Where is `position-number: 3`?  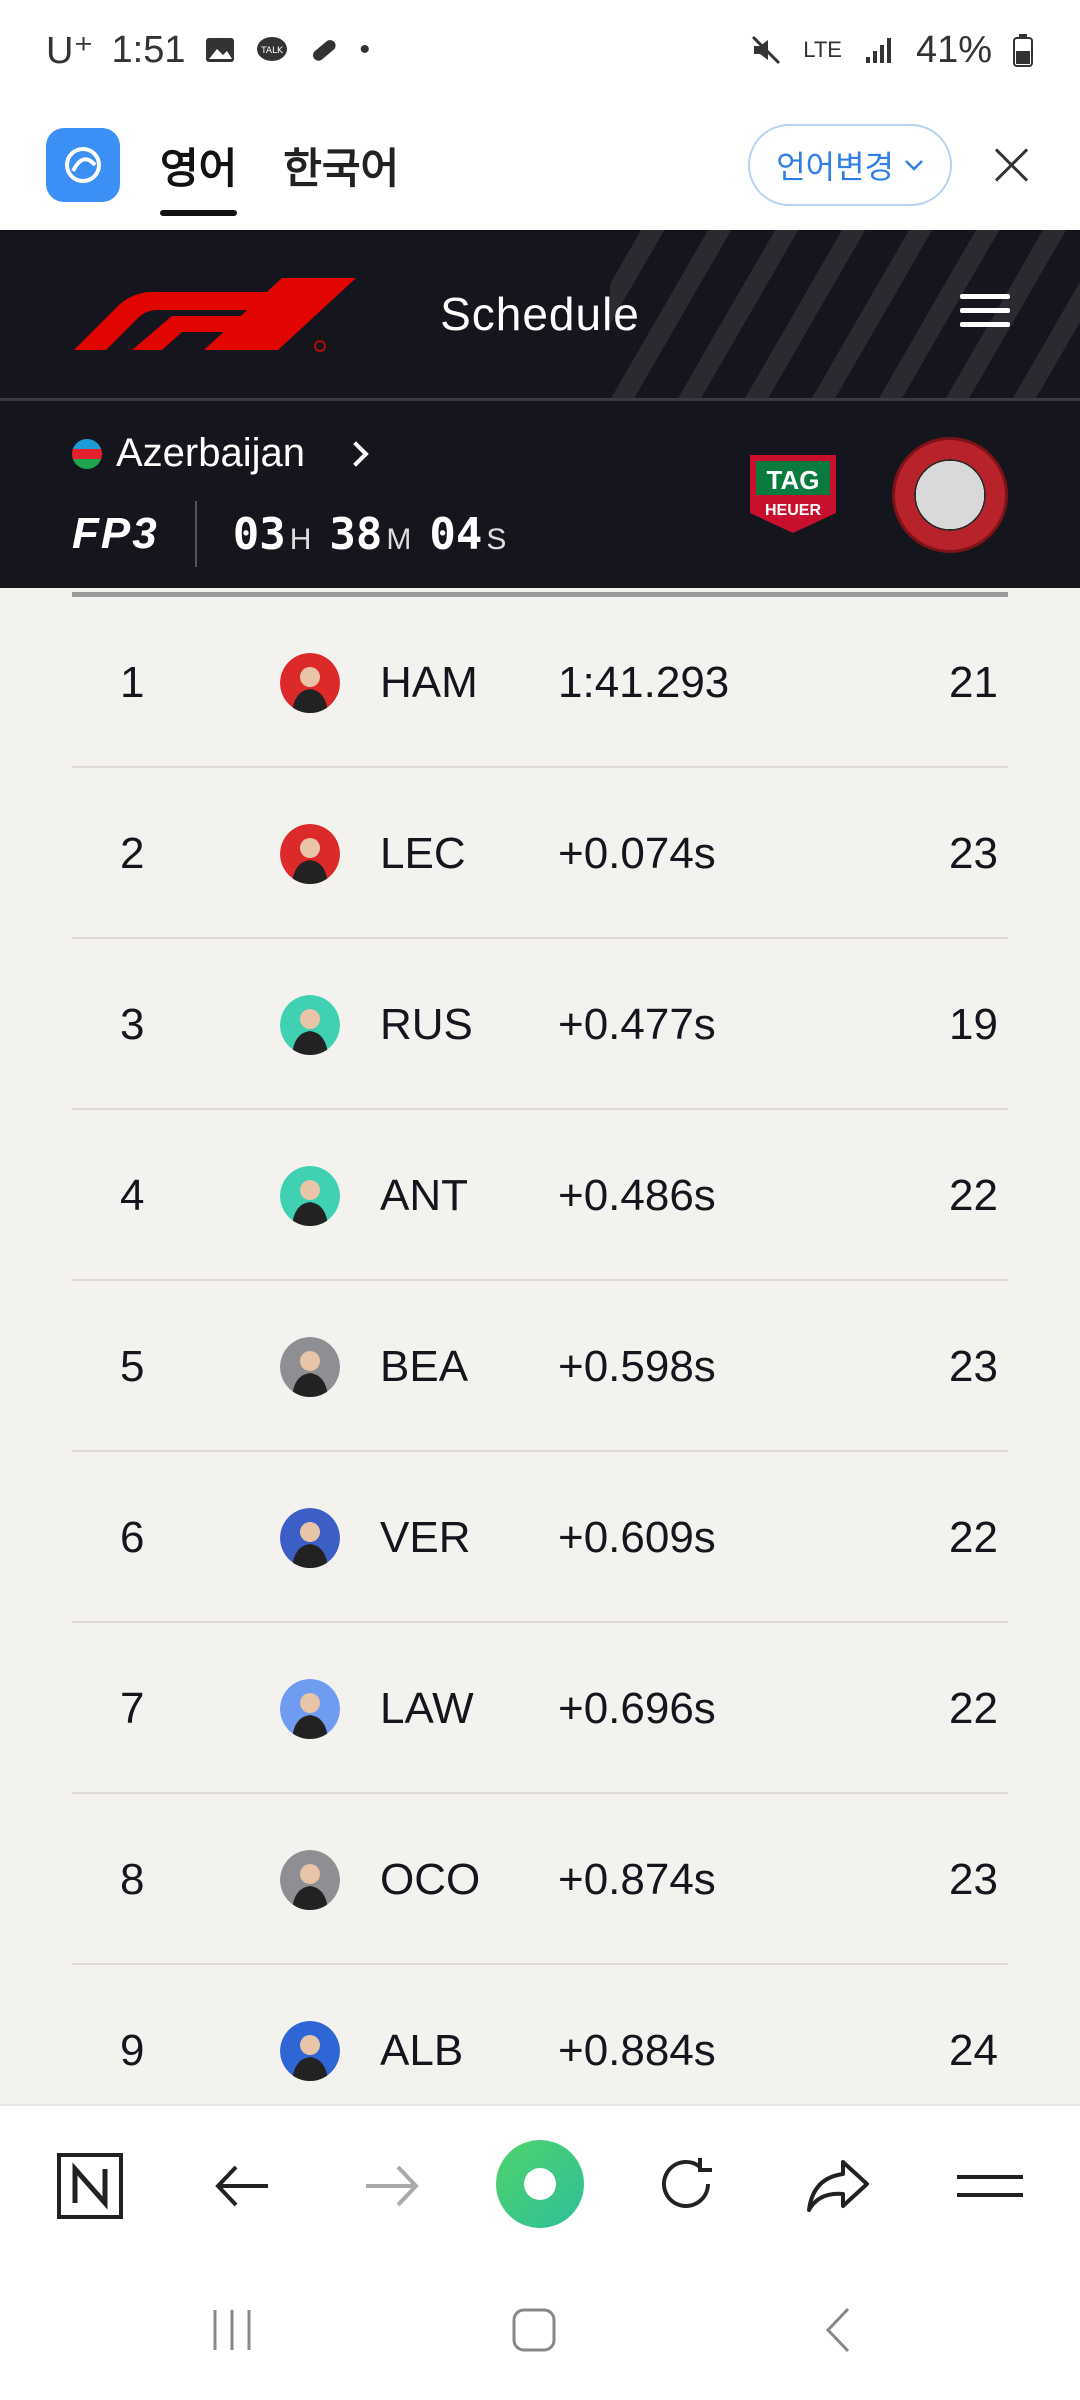 position-number: 3 is located at coordinates (132, 1024).